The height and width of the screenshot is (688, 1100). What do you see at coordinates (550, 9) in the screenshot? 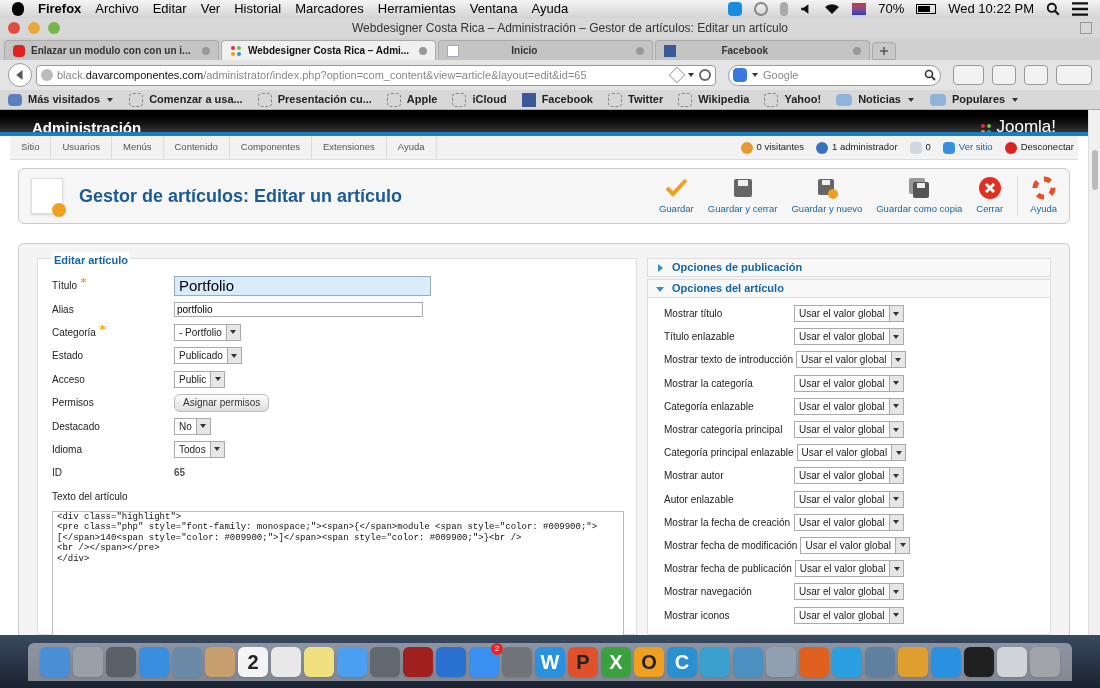
I see `menu-item: Ayuda` at bounding box center [550, 9].